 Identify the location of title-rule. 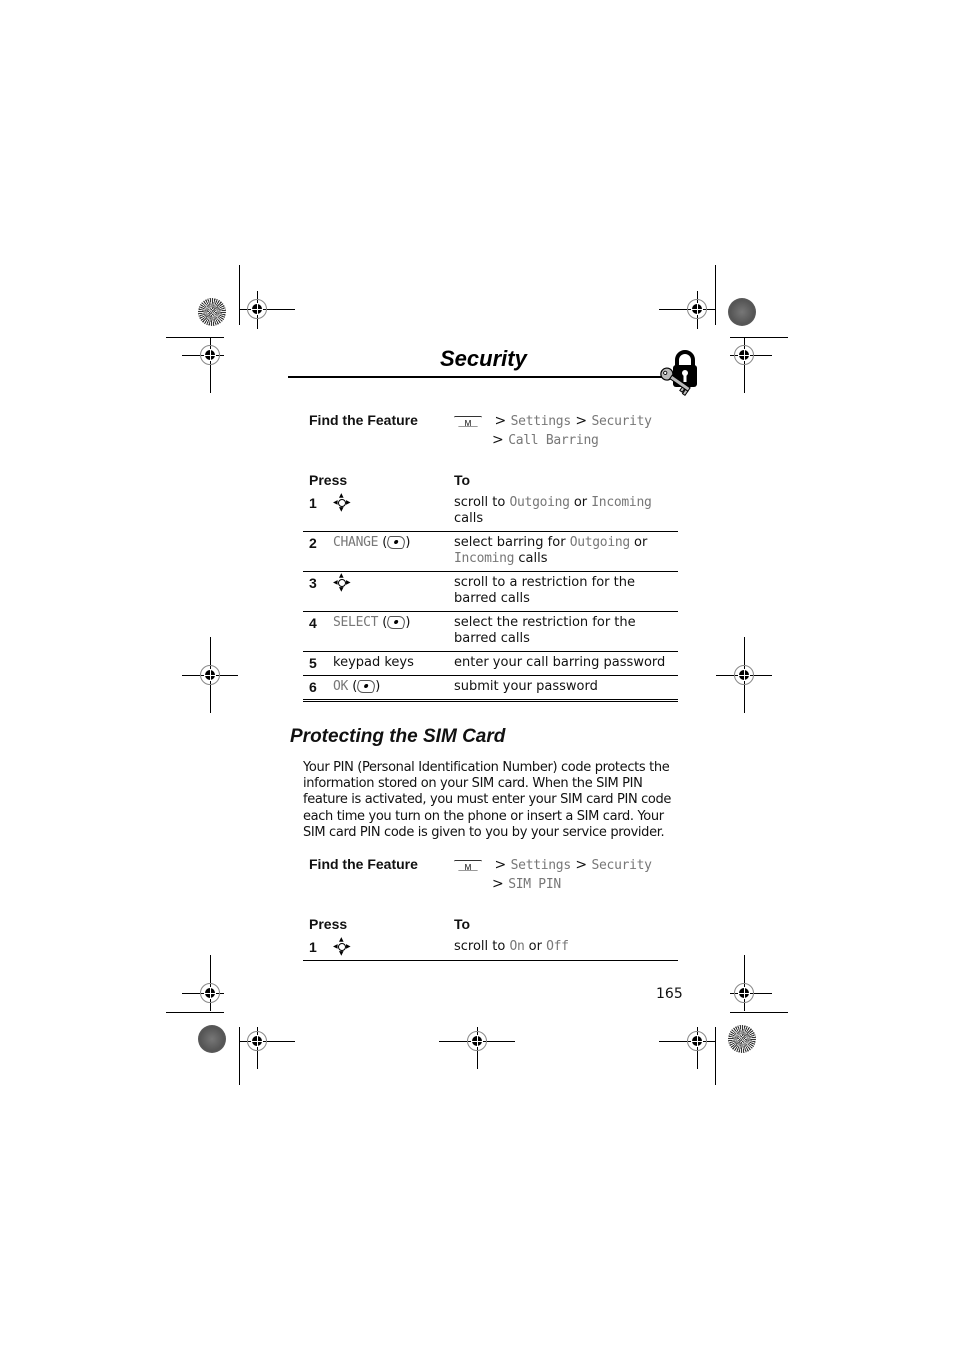
(477, 377).